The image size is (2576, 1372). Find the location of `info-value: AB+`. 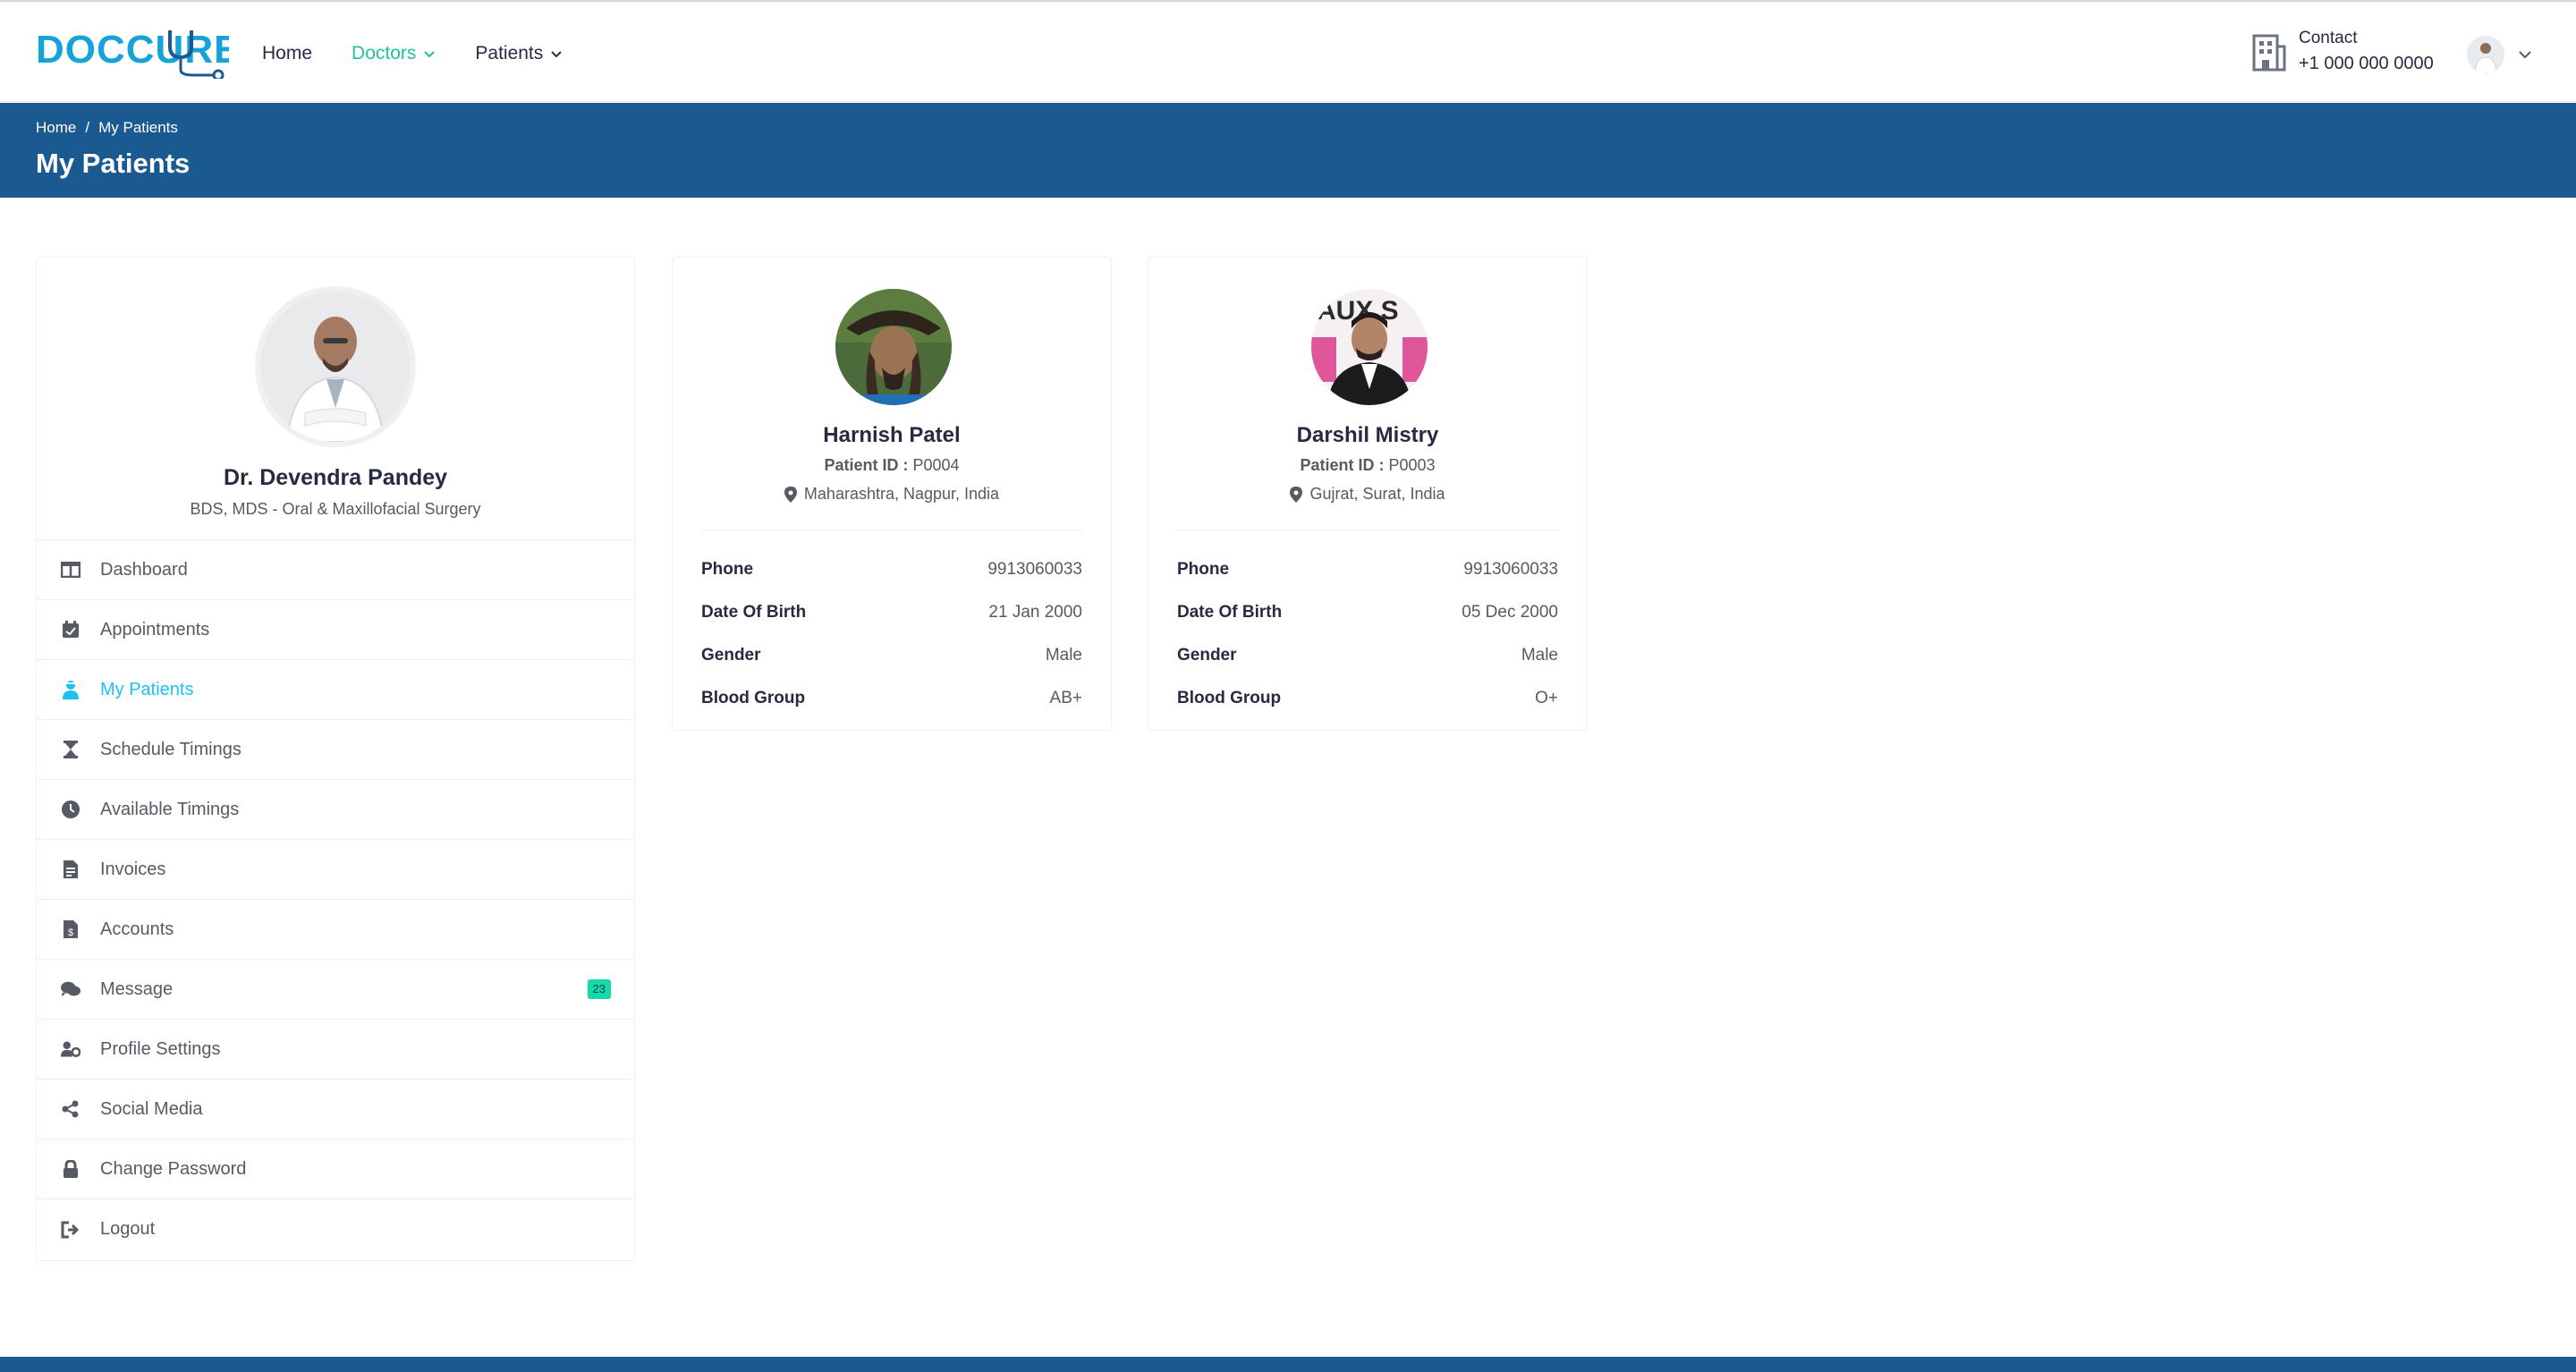

info-value: AB+ is located at coordinates (1065, 698).